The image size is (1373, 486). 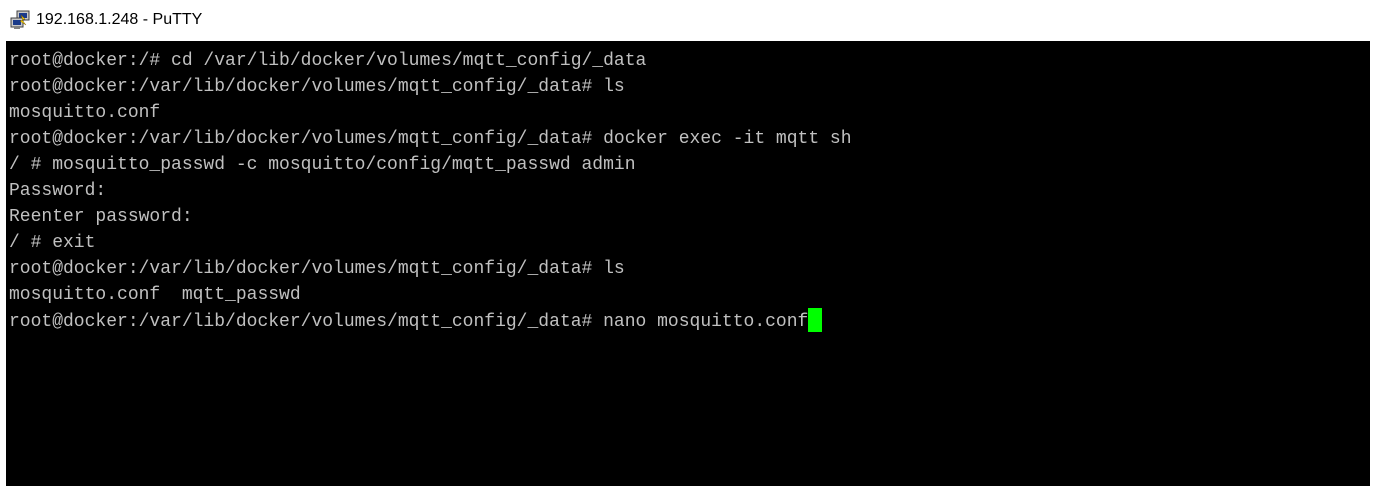 I want to click on title-bar: 192.168.1.248 - PuTTY, so click(x=686, y=20).